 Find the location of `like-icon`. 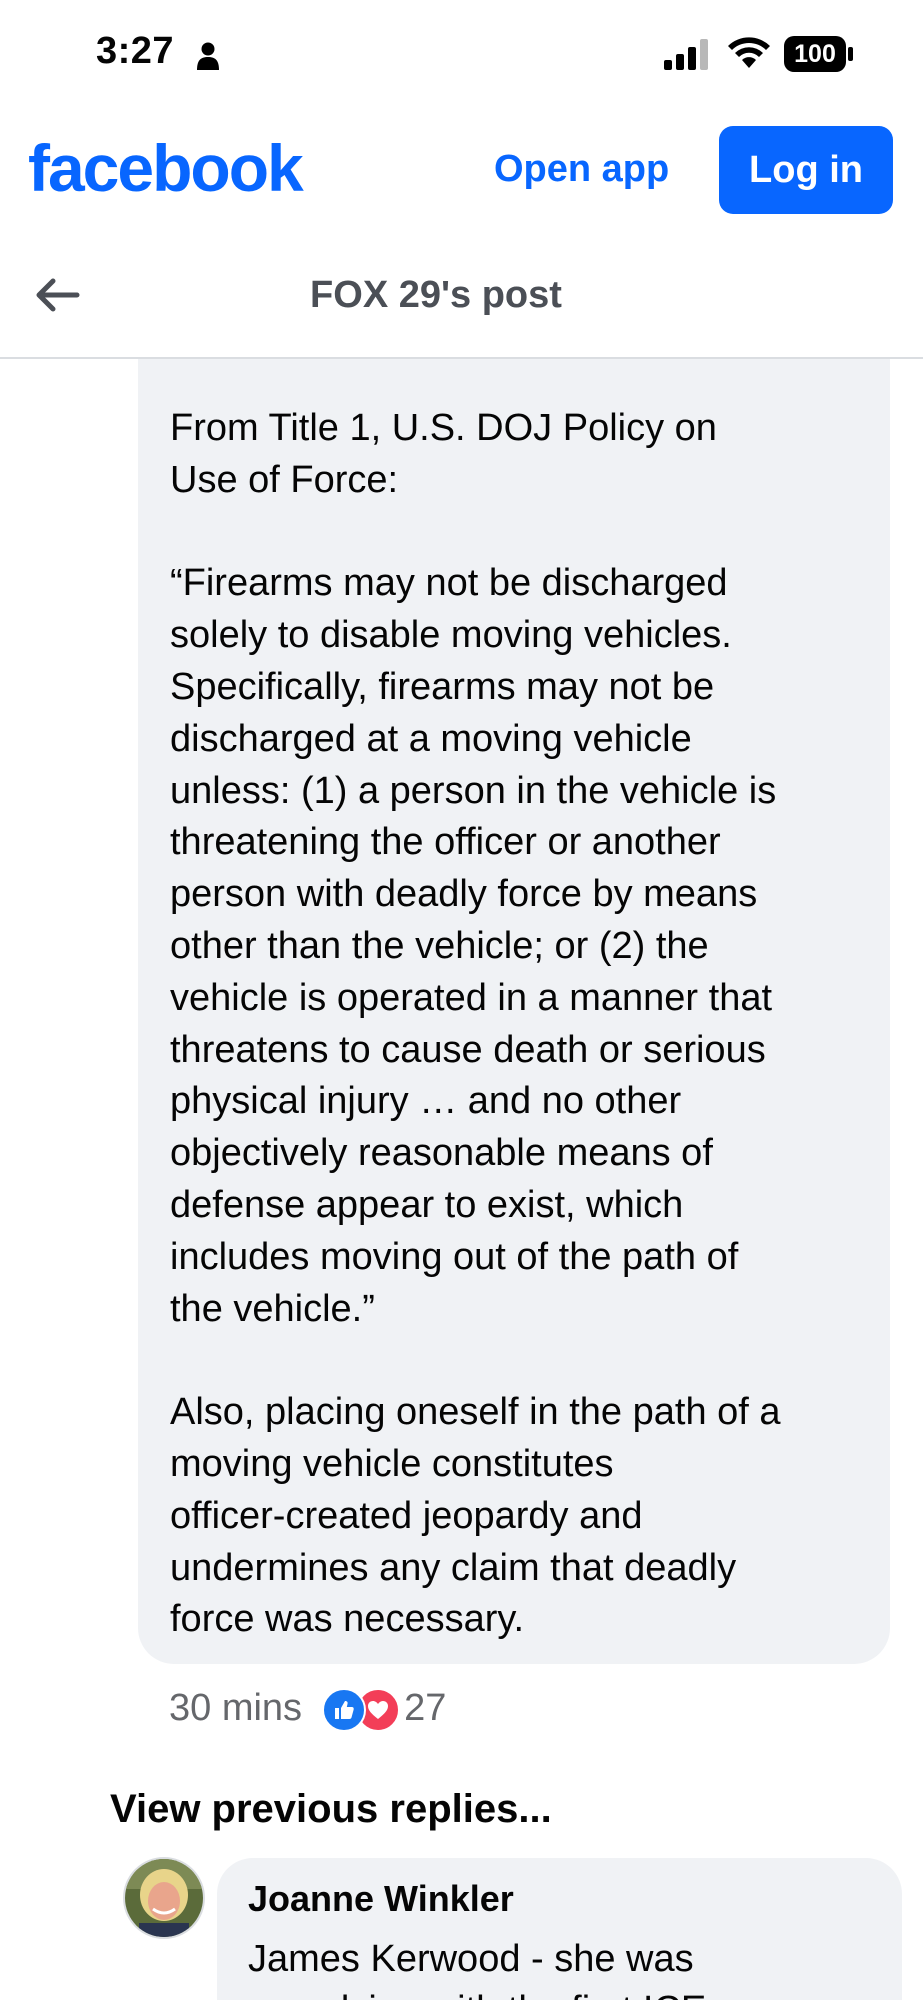

like-icon is located at coordinates (344, 1710).